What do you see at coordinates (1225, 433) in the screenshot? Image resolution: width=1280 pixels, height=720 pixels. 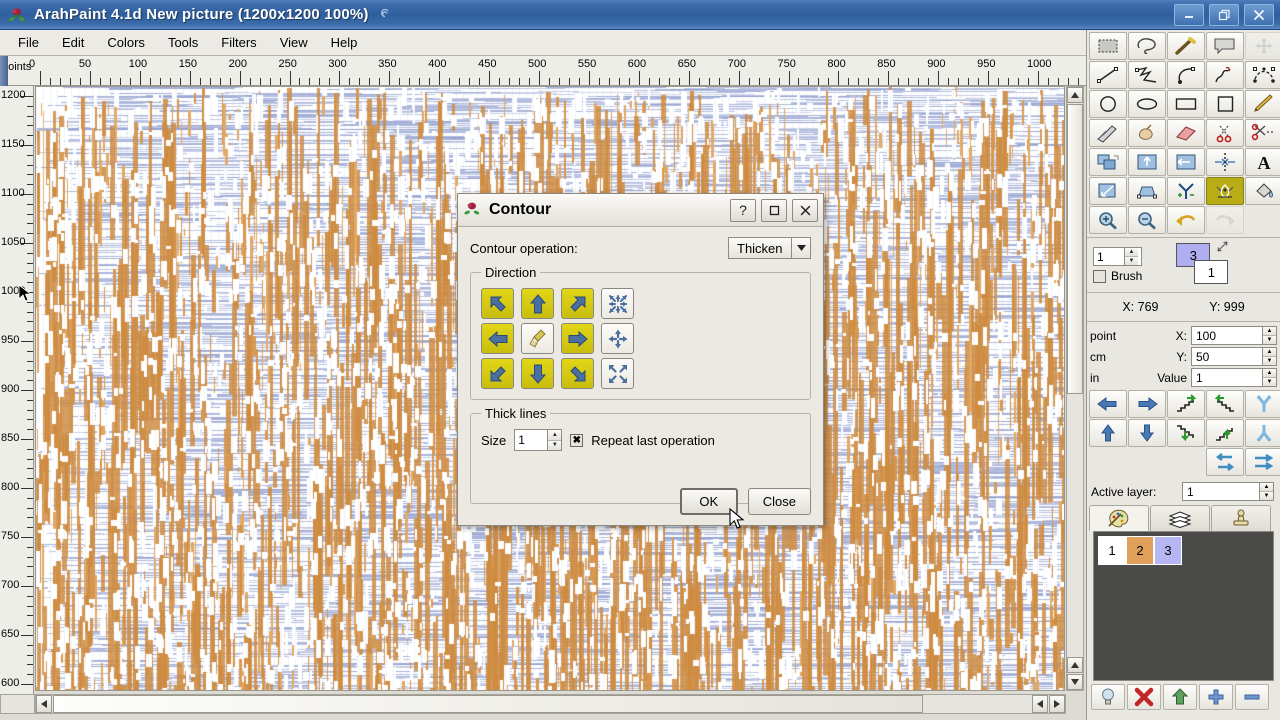 I see `step-up-right-button` at bounding box center [1225, 433].